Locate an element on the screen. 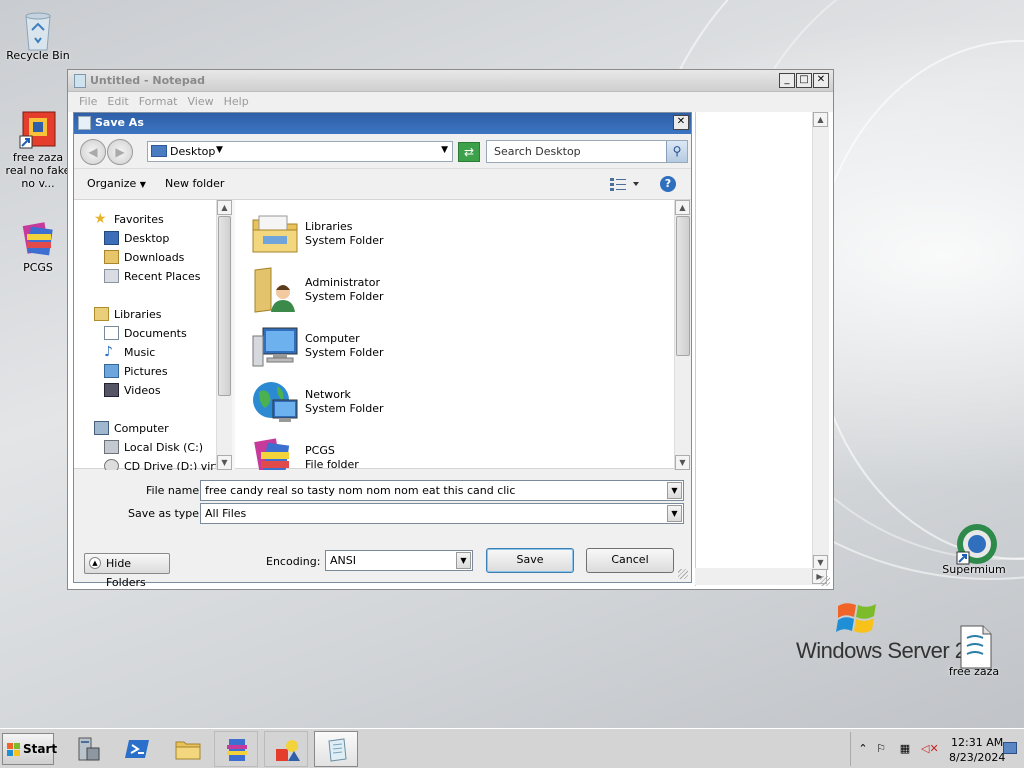  encoding-select: ANSI ▼ is located at coordinates (399, 560).